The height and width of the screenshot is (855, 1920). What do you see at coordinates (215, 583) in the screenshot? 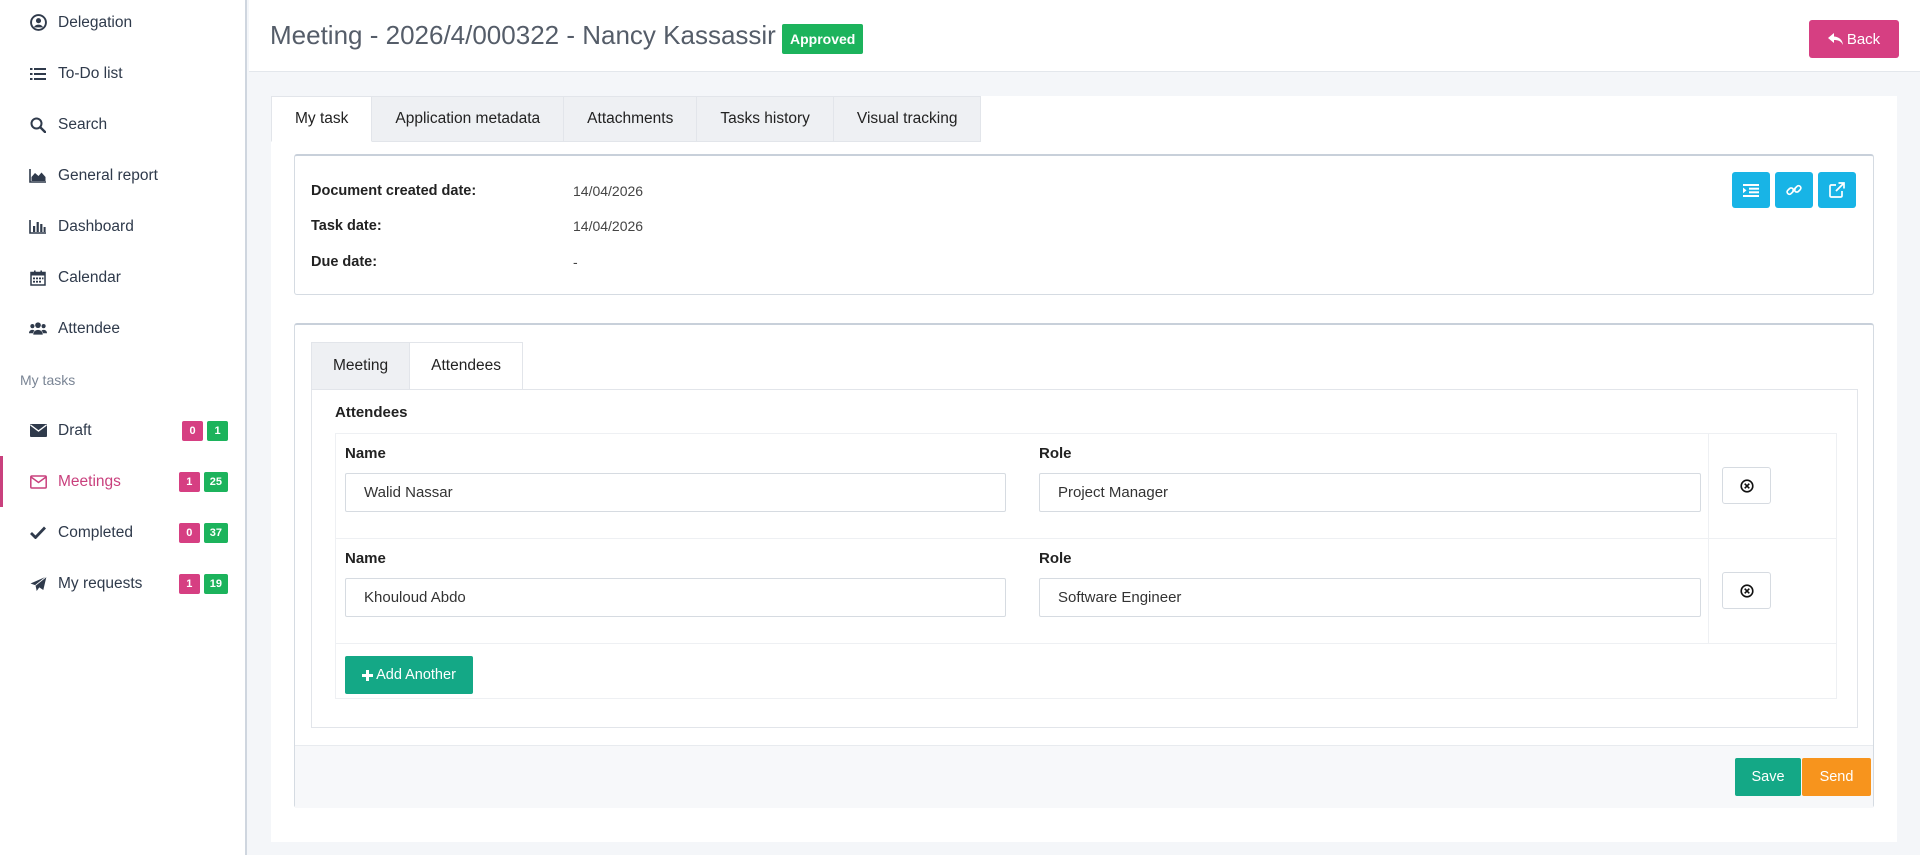
I see `total-count-badge: 19` at bounding box center [215, 583].